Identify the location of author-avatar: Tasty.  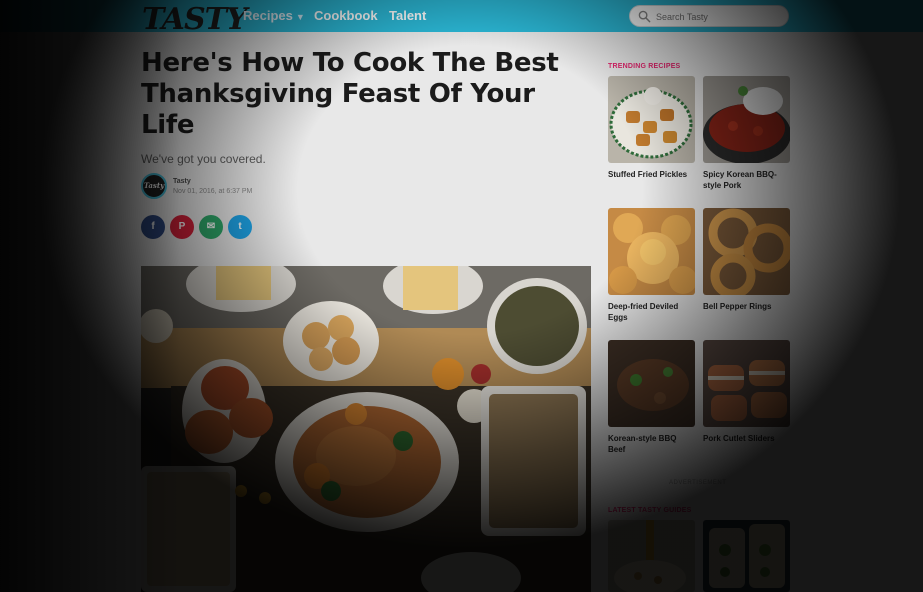
(154, 186).